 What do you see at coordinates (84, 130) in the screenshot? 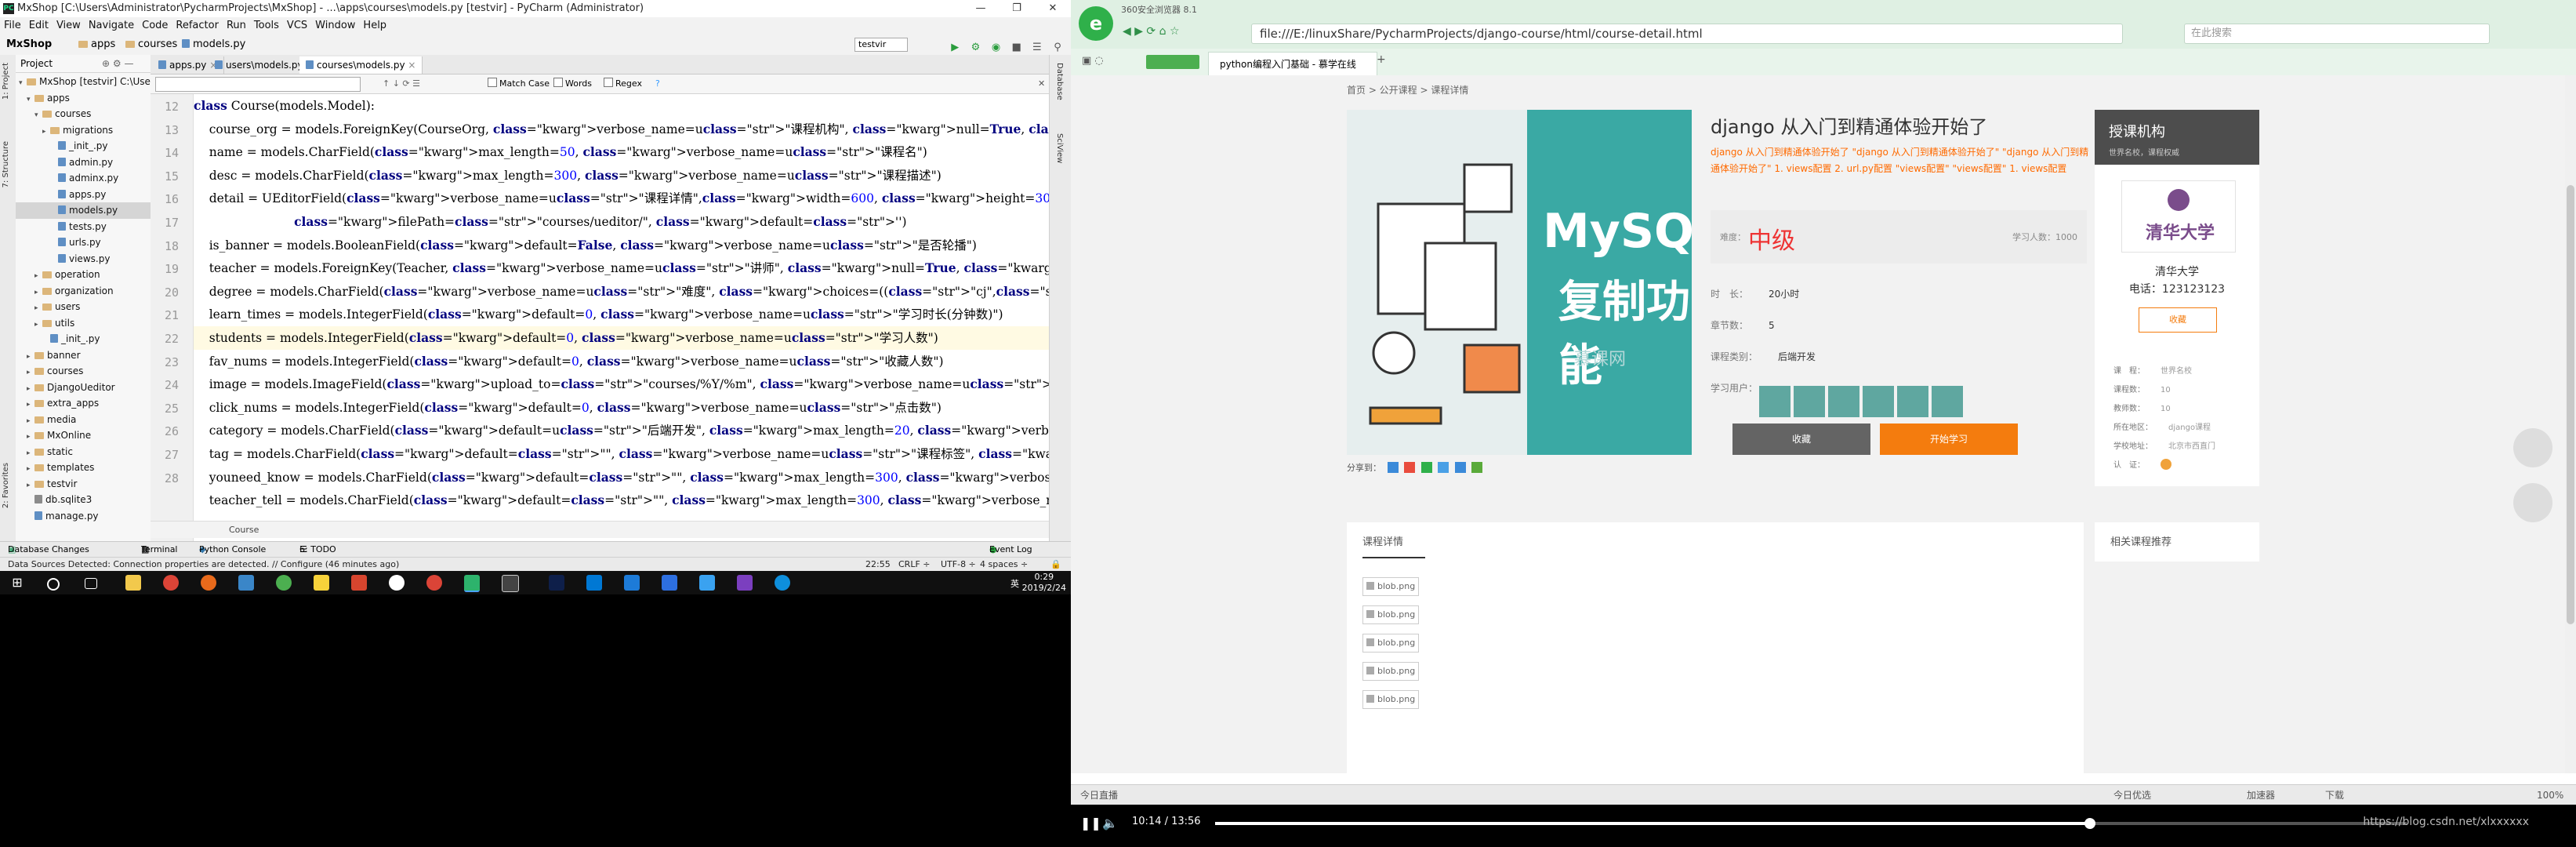
I see `tree-folder: ▸ migrations` at bounding box center [84, 130].